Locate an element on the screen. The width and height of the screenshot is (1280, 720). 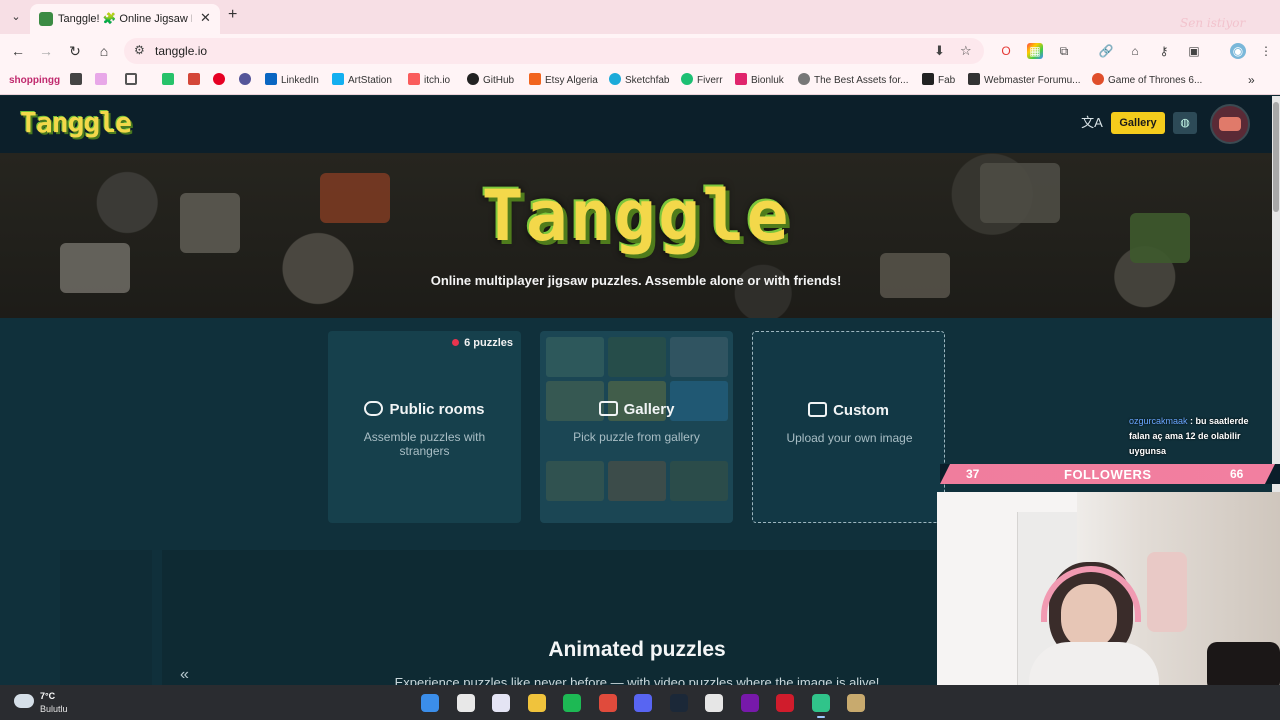
card-title: Custom is located at coordinates (861, 410).